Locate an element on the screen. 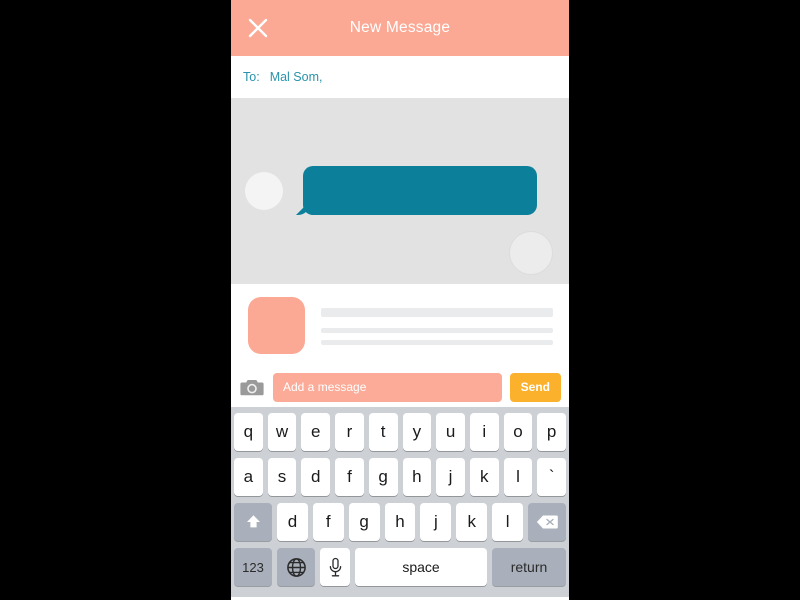  keyboard-row: d f g h j k l is located at coordinates (400, 522).